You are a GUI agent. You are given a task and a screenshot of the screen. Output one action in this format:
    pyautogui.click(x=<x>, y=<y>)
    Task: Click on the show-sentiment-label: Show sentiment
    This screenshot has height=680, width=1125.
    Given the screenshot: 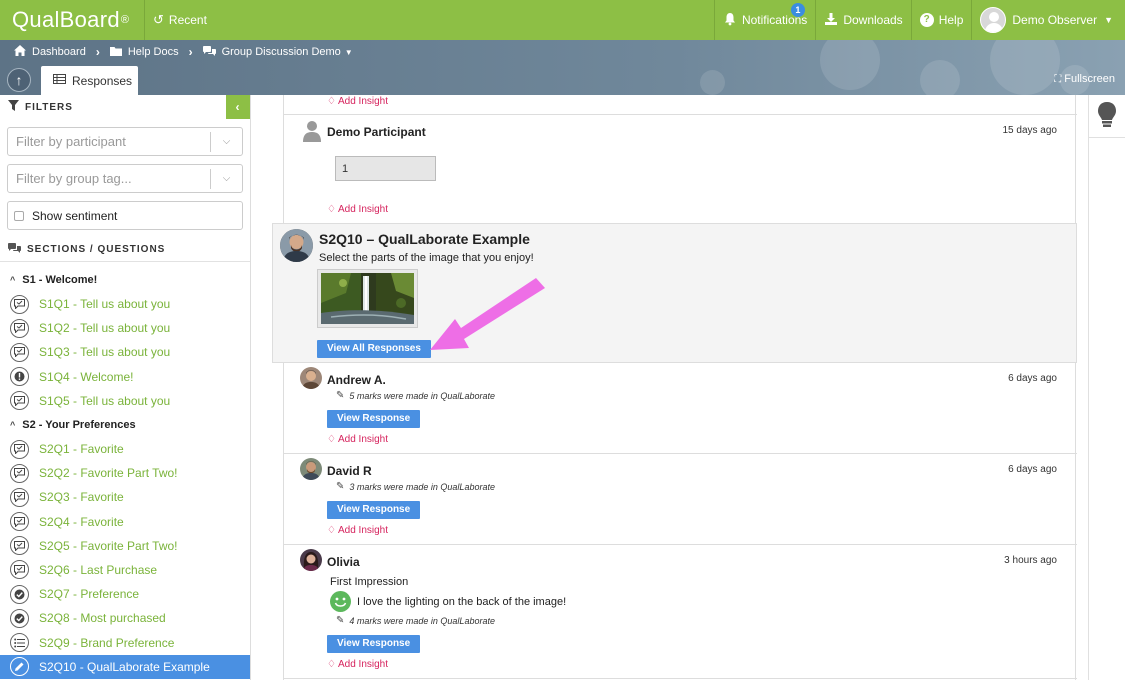 What is the action you would take?
    pyautogui.click(x=75, y=215)
    